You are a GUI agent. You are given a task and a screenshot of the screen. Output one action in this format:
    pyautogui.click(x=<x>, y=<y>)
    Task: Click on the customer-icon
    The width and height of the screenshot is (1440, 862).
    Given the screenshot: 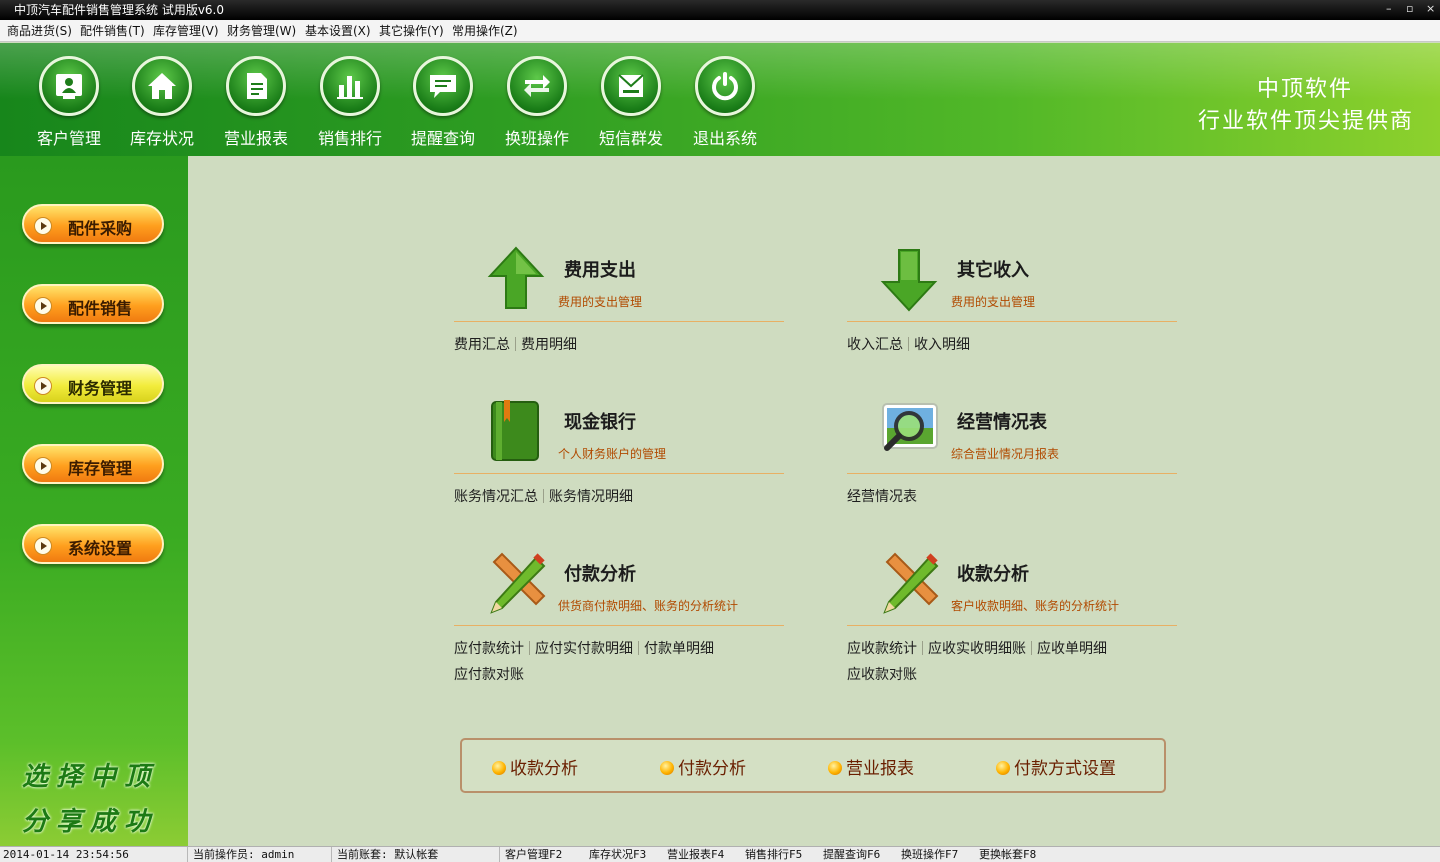 What is the action you would take?
    pyautogui.click(x=69, y=86)
    